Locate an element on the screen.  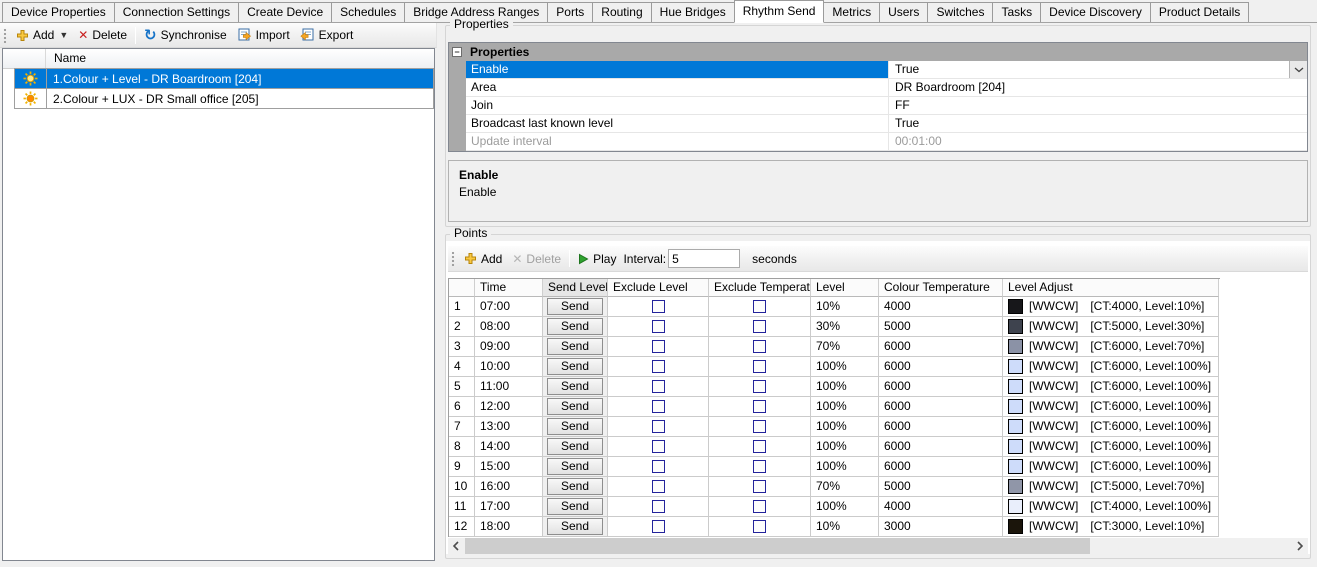
column-header-level: Level is located at coordinates (845, 288).